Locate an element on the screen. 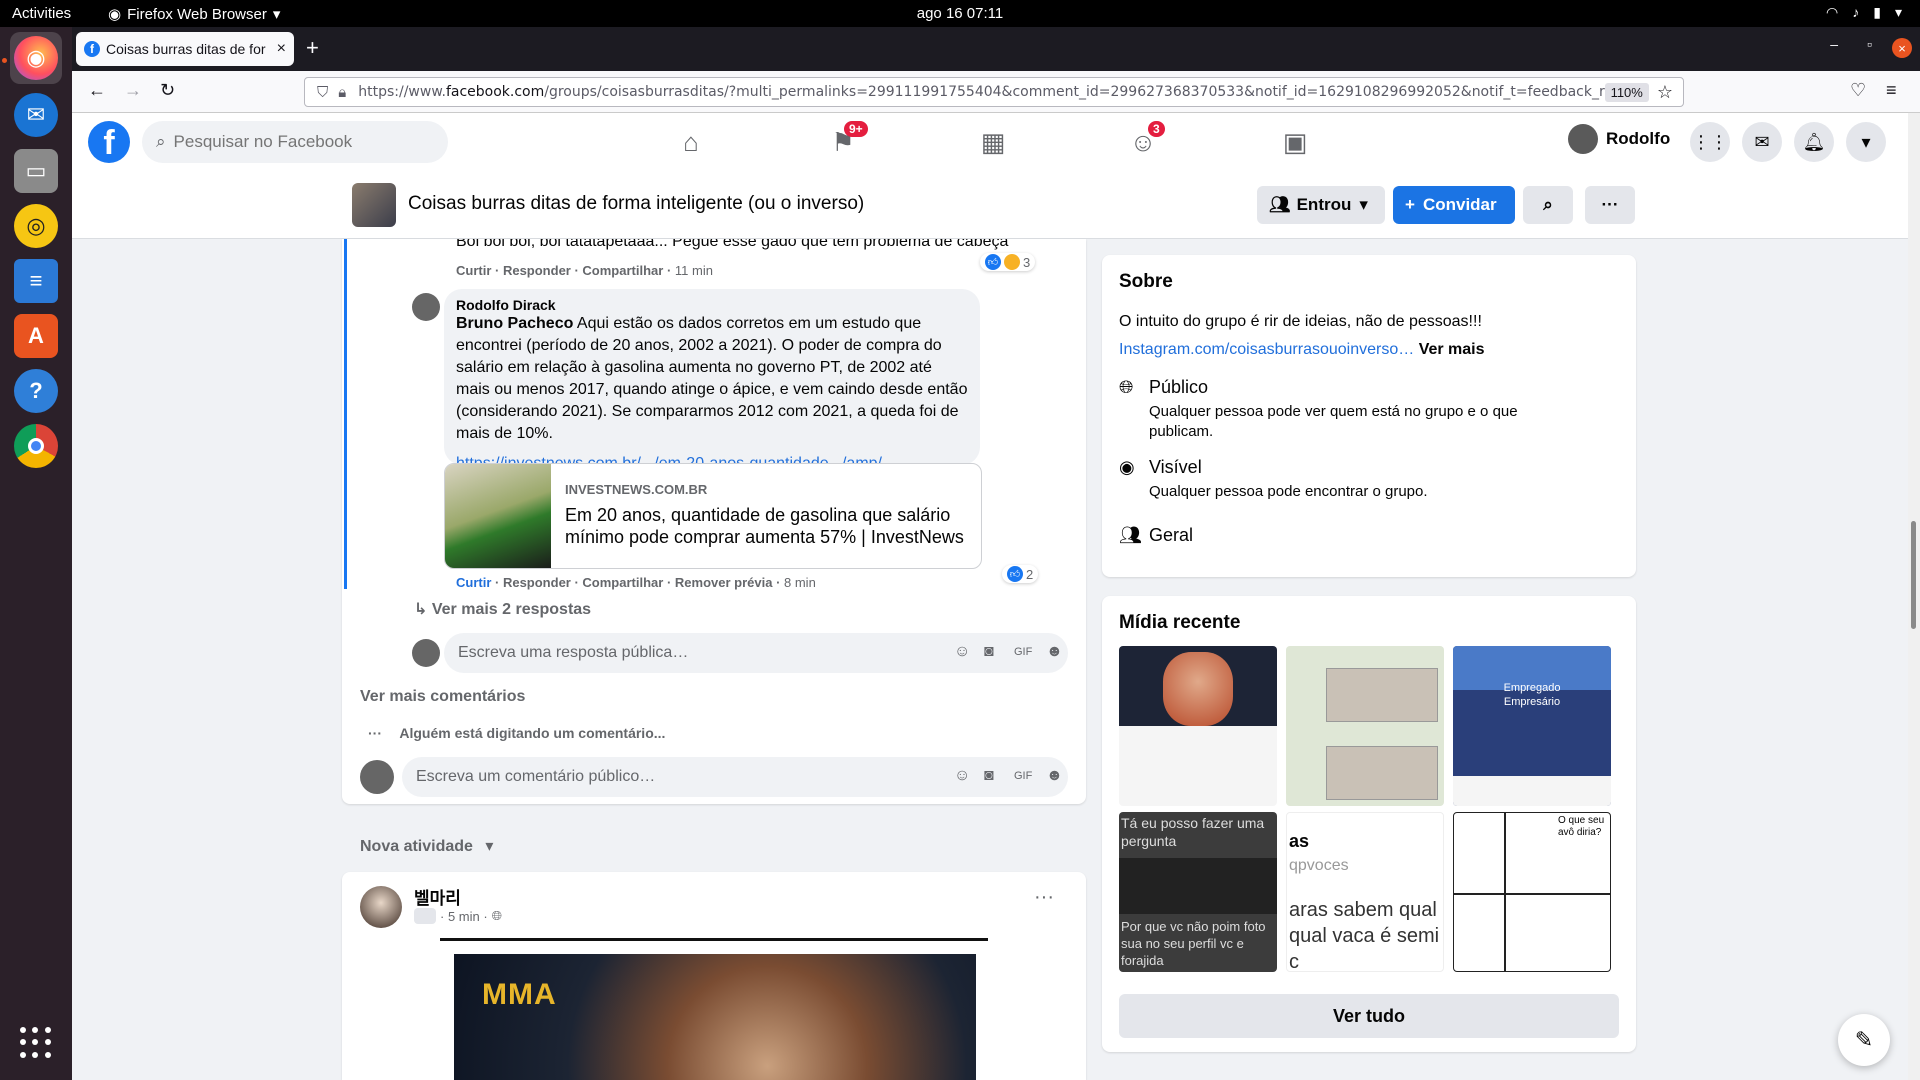 This screenshot has height=1080, width=1920. mention: Bruno Pacheco is located at coordinates (514, 323).